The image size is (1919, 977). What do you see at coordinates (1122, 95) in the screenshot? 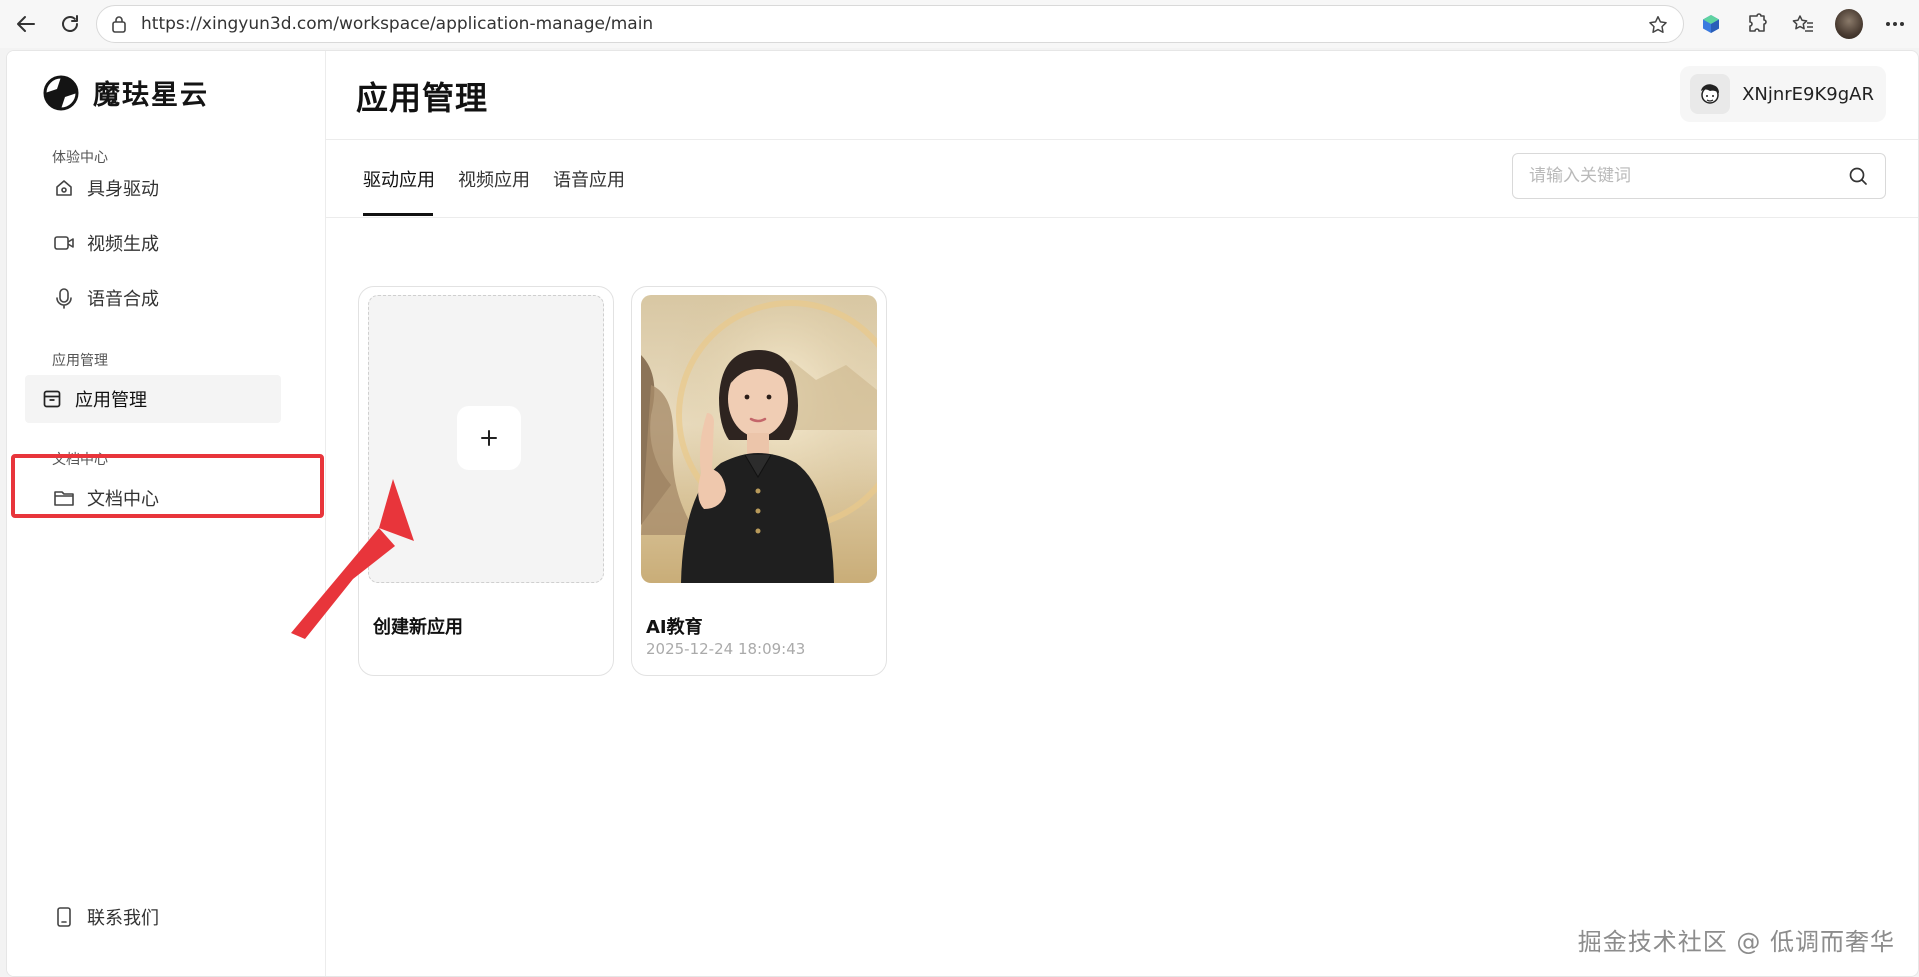
I see `page-header: 应用管理 XNjnrE9K9gAR` at bounding box center [1122, 95].